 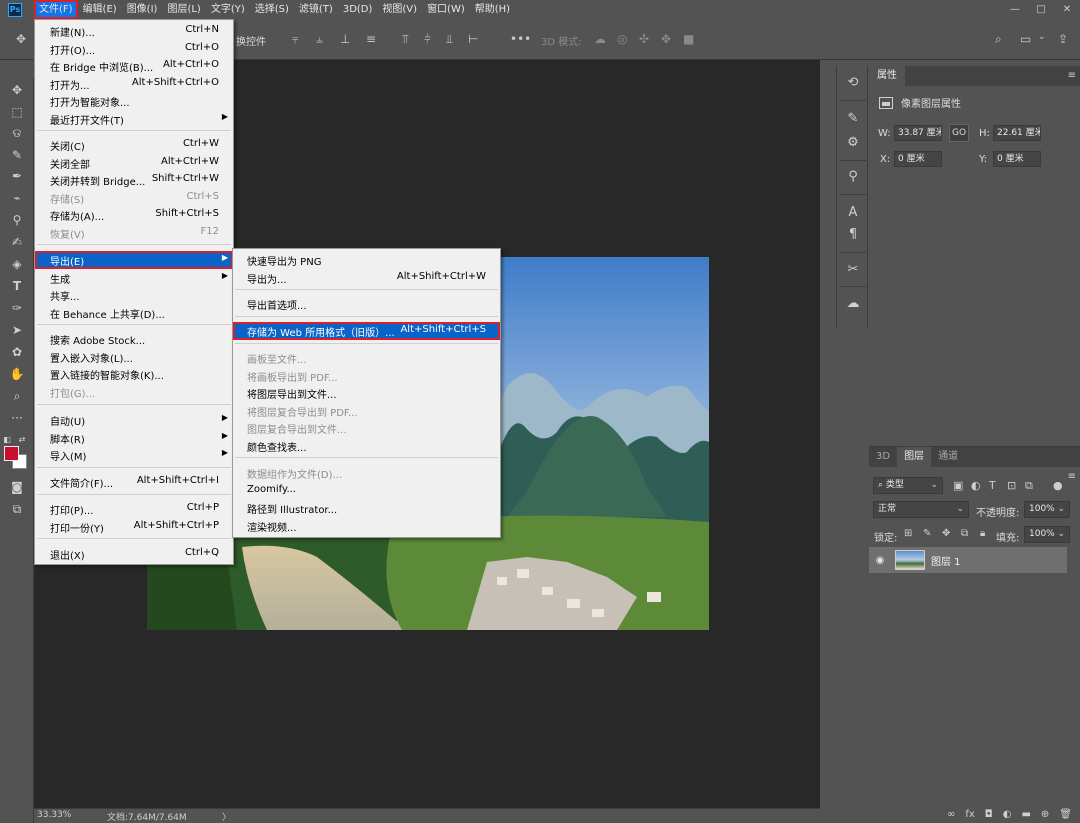 I want to click on filter-toggle-icon: ●, so click(x=1058, y=485).